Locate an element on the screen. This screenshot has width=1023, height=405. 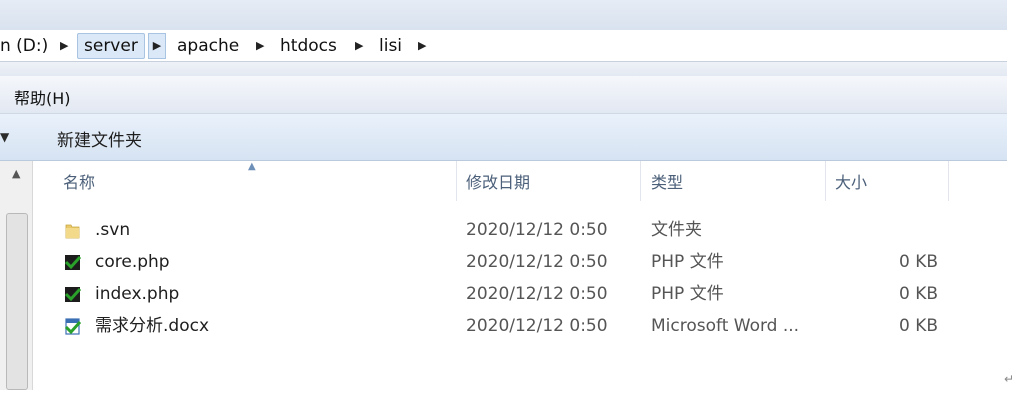
breadcrumb-apache: apache is located at coordinates (208, 46).